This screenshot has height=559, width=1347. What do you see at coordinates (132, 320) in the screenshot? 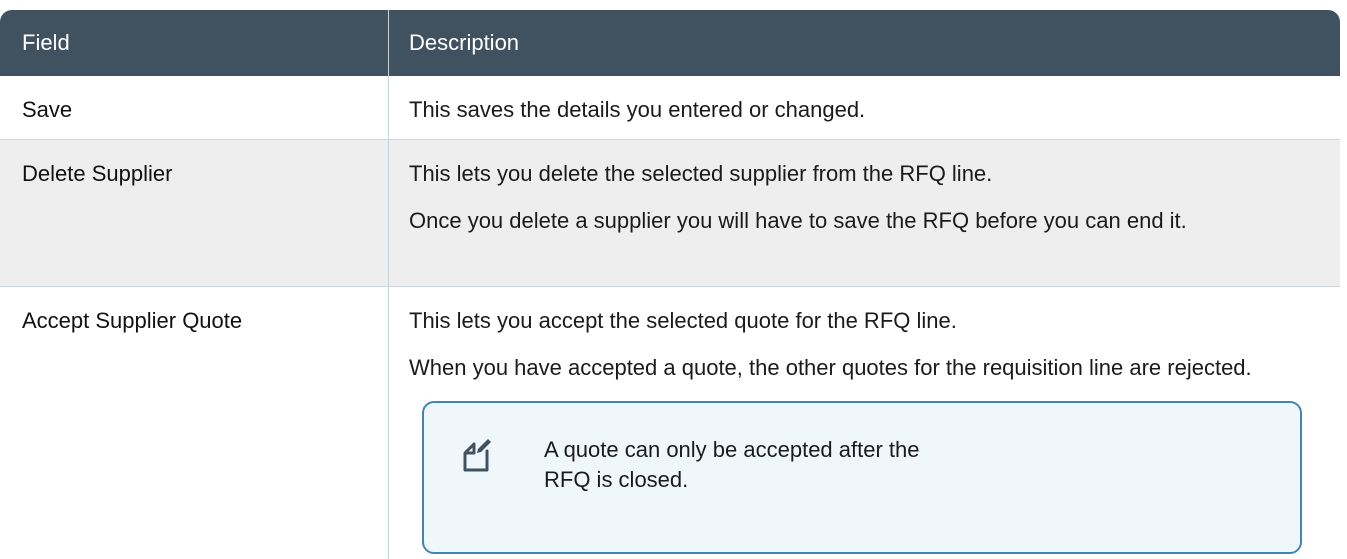
I see `field-name: Accept Supplier Quote` at bounding box center [132, 320].